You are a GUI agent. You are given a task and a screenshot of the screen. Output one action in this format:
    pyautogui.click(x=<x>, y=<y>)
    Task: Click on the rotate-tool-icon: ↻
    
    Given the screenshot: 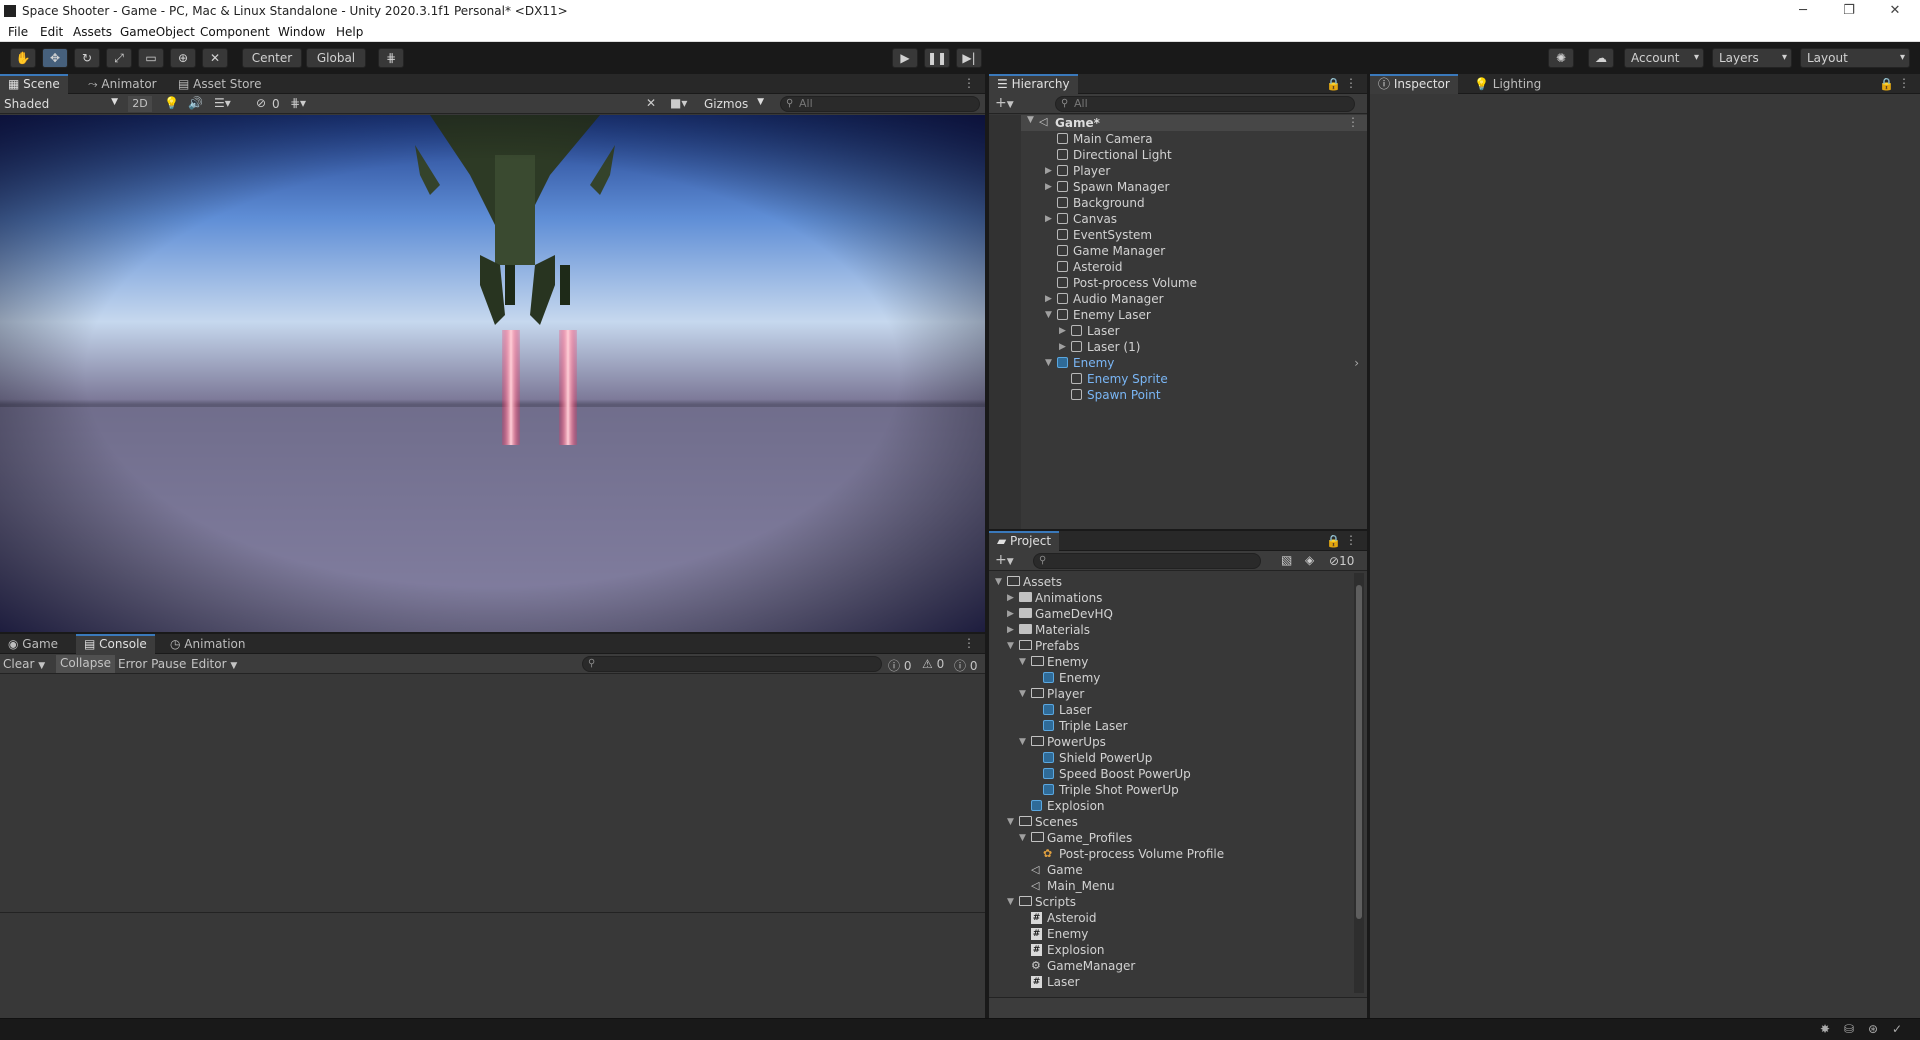 What is the action you would take?
    pyautogui.click(x=87, y=58)
    